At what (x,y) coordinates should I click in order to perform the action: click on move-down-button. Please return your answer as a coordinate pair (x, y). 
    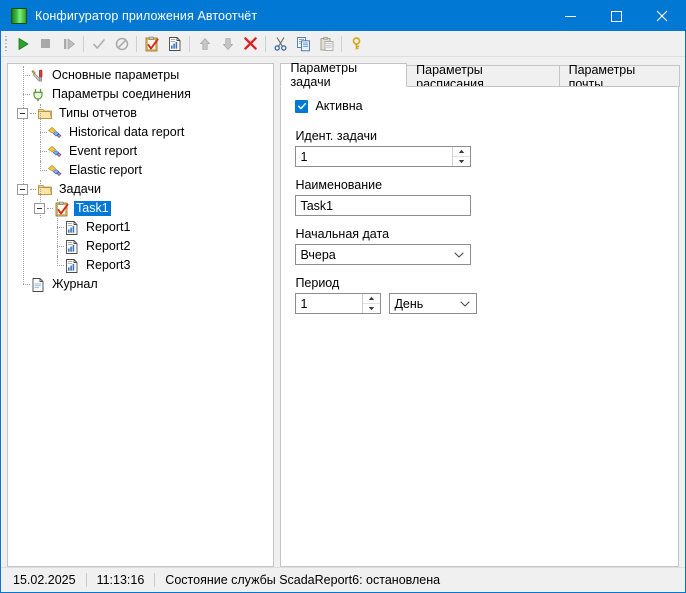
    Looking at the image, I should click on (227, 44).